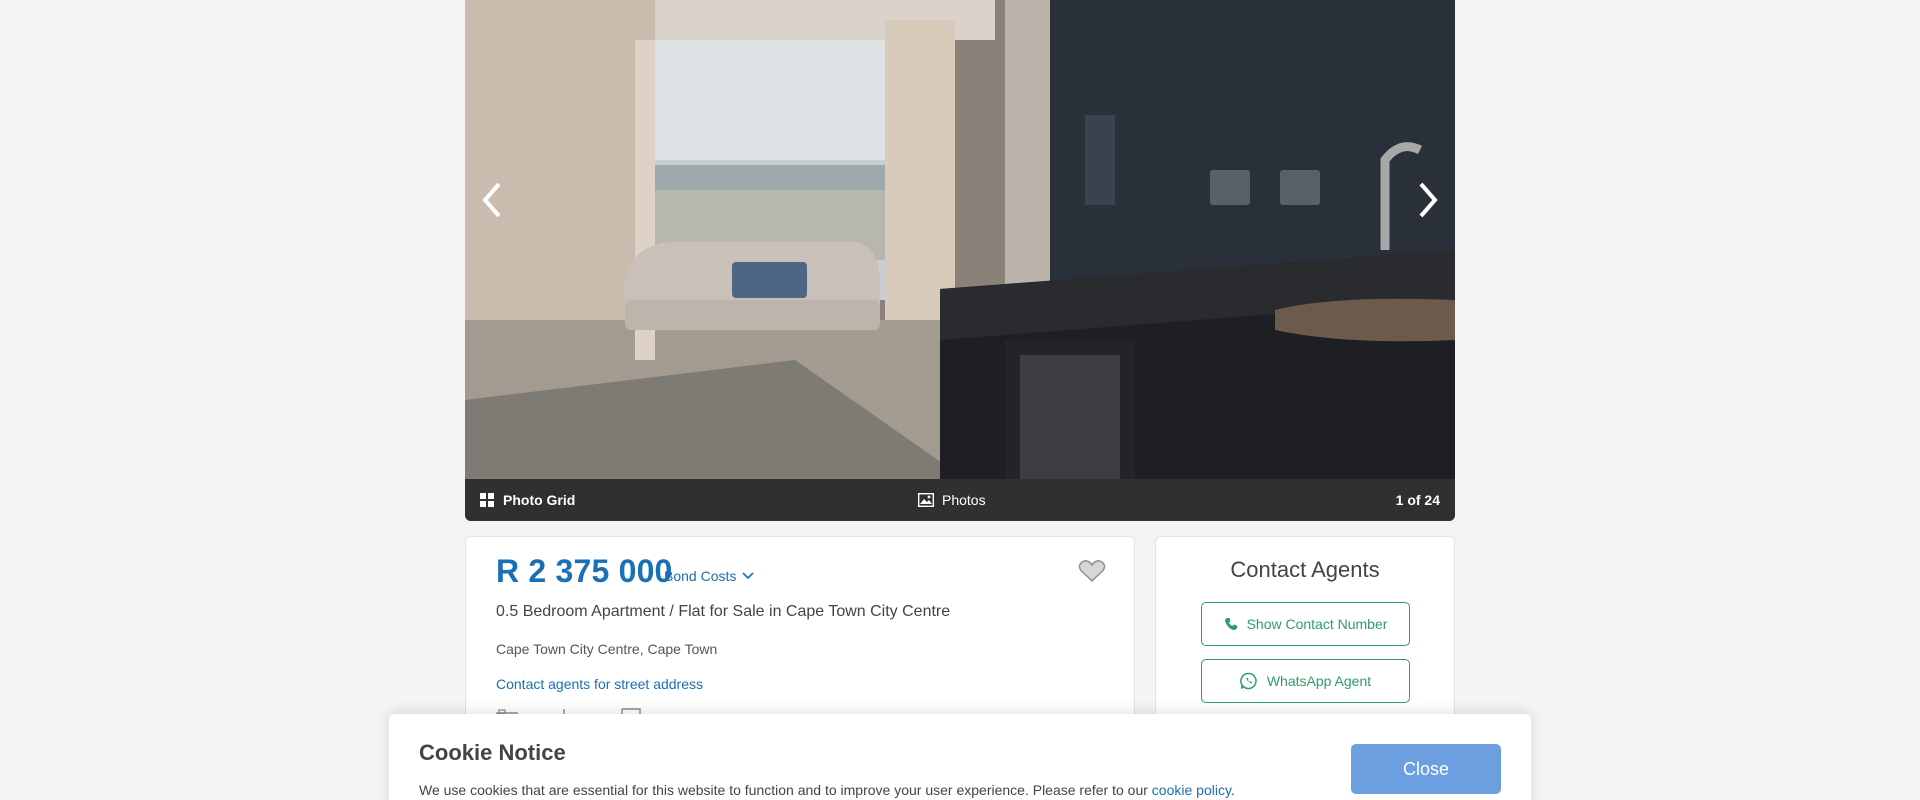 The height and width of the screenshot is (800, 1920). I want to click on photo-grid-label: Photo Grid, so click(539, 500).